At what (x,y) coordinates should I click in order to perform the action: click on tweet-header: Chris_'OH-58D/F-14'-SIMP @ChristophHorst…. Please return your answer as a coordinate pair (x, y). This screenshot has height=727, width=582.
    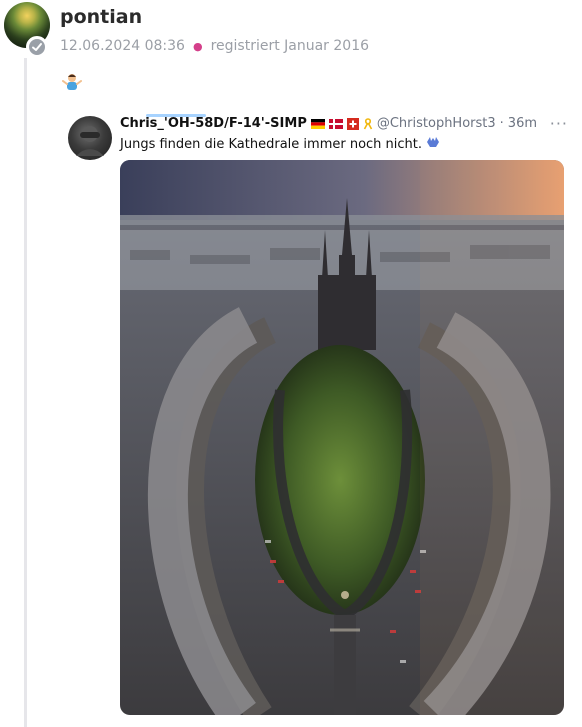
    Looking at the image, I should click on (328, 123).